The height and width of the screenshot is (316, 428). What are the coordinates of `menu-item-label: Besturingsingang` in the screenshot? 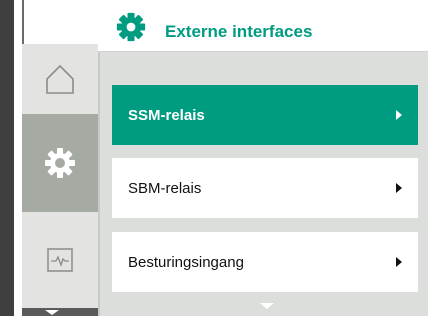 It's located at (186, 262).